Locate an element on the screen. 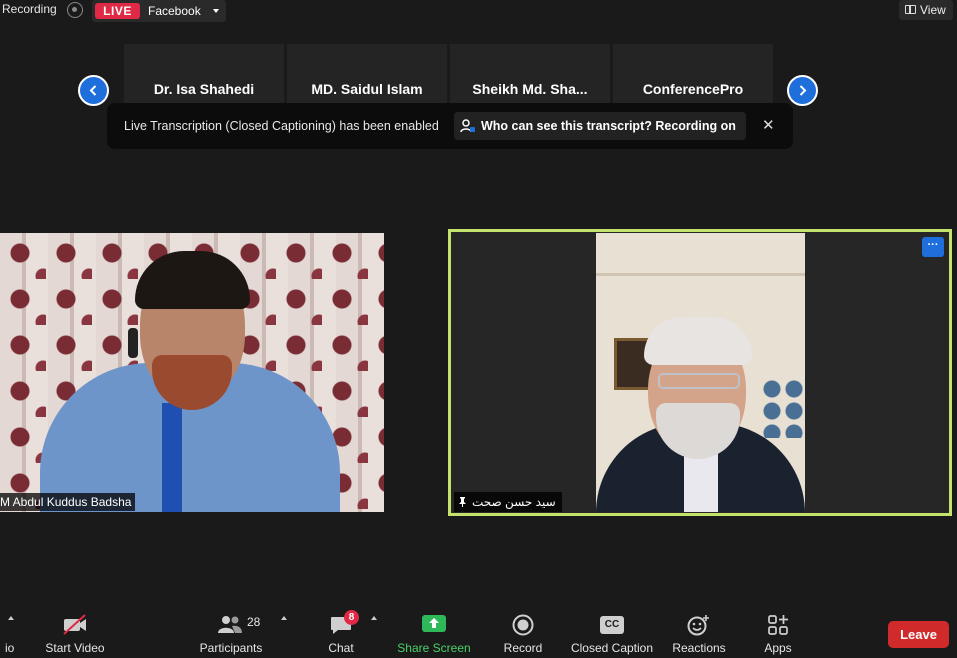 The image size is (957, 658). leave-button: Leave is located at coordinates (918, 634).